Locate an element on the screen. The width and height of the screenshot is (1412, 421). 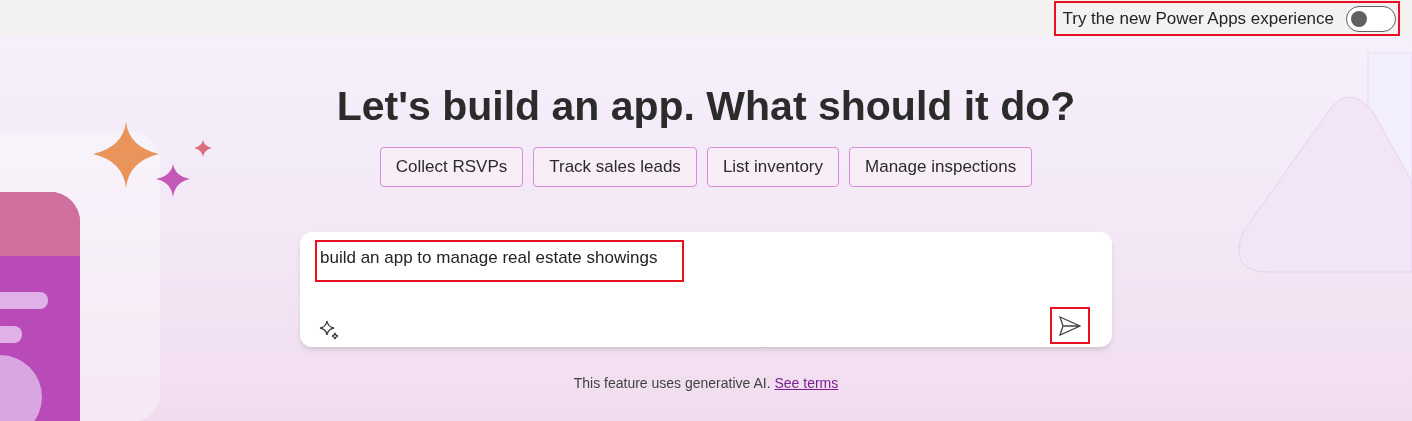
disclaimer-text: This feature uses generative AI. is located at coordinates (672, 383).